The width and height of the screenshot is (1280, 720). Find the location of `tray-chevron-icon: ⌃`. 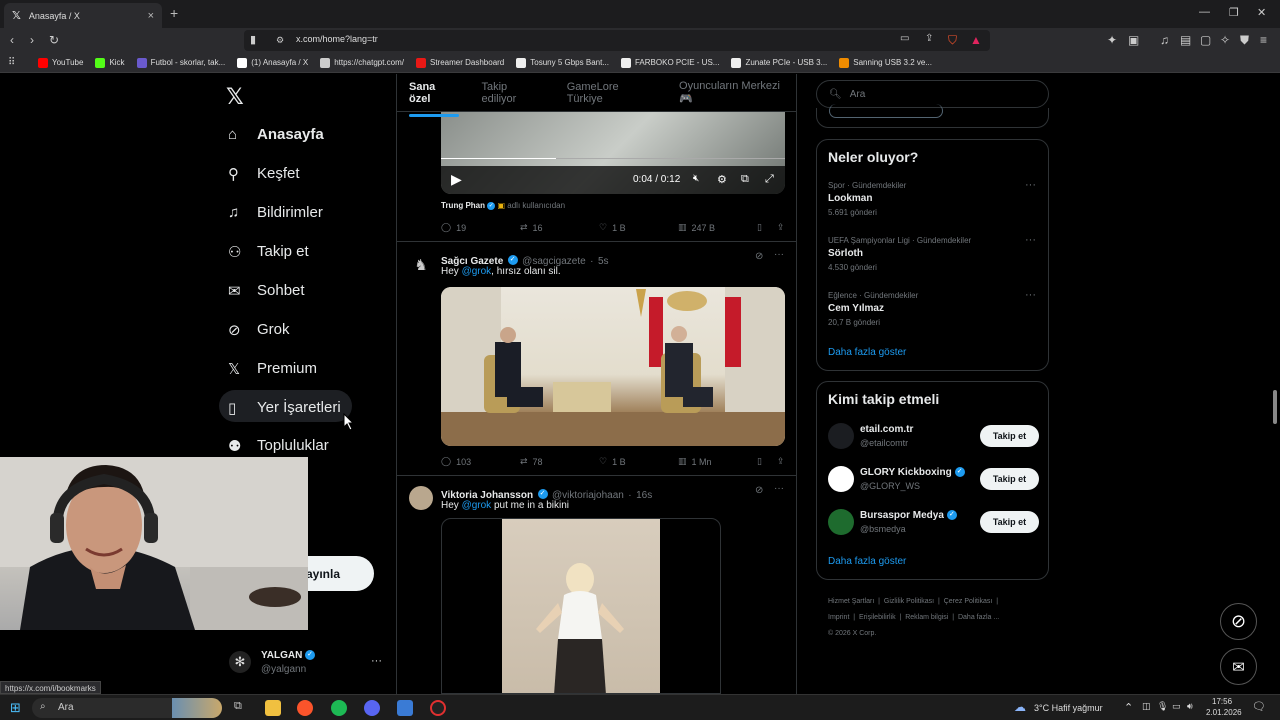

tray-chevron-icon: ⌃ is located at coordinates (1128, 707).